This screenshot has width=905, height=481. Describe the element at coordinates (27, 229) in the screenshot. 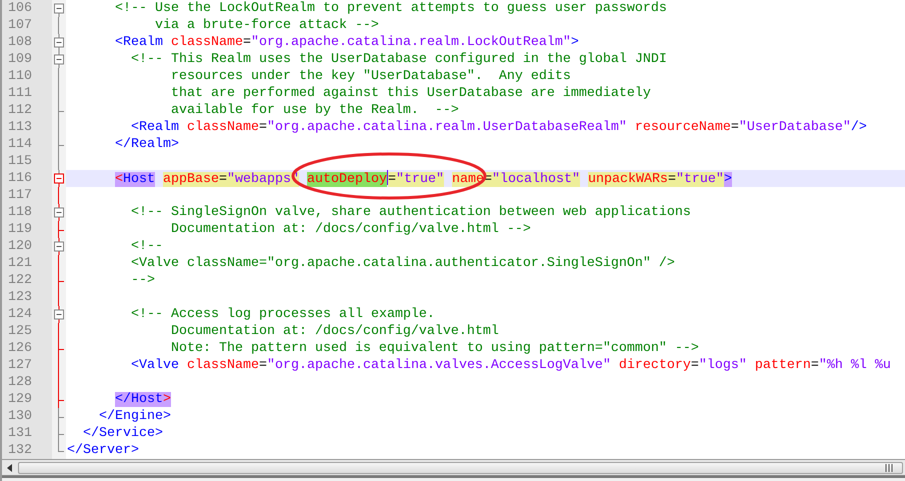

I see `line-number: 119` at that location.